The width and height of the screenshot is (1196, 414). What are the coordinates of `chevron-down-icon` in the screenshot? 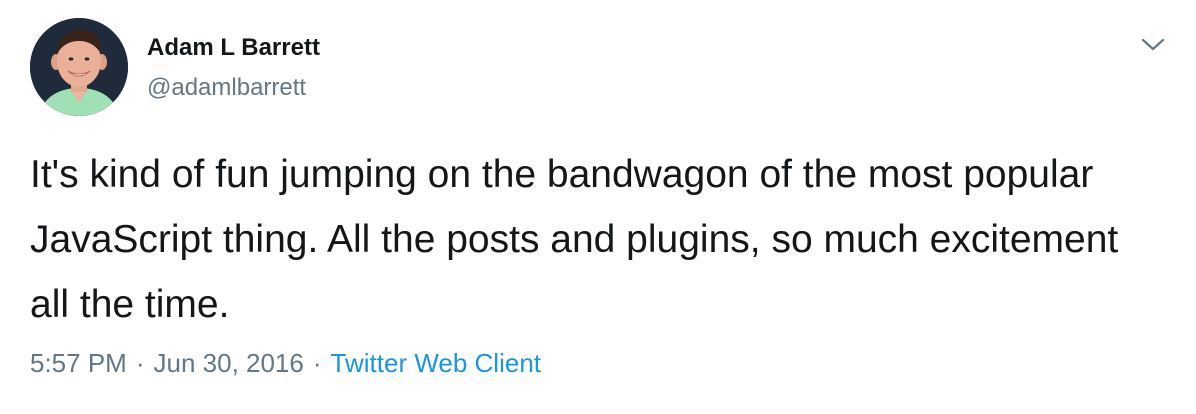 It's located at (1153, 45).